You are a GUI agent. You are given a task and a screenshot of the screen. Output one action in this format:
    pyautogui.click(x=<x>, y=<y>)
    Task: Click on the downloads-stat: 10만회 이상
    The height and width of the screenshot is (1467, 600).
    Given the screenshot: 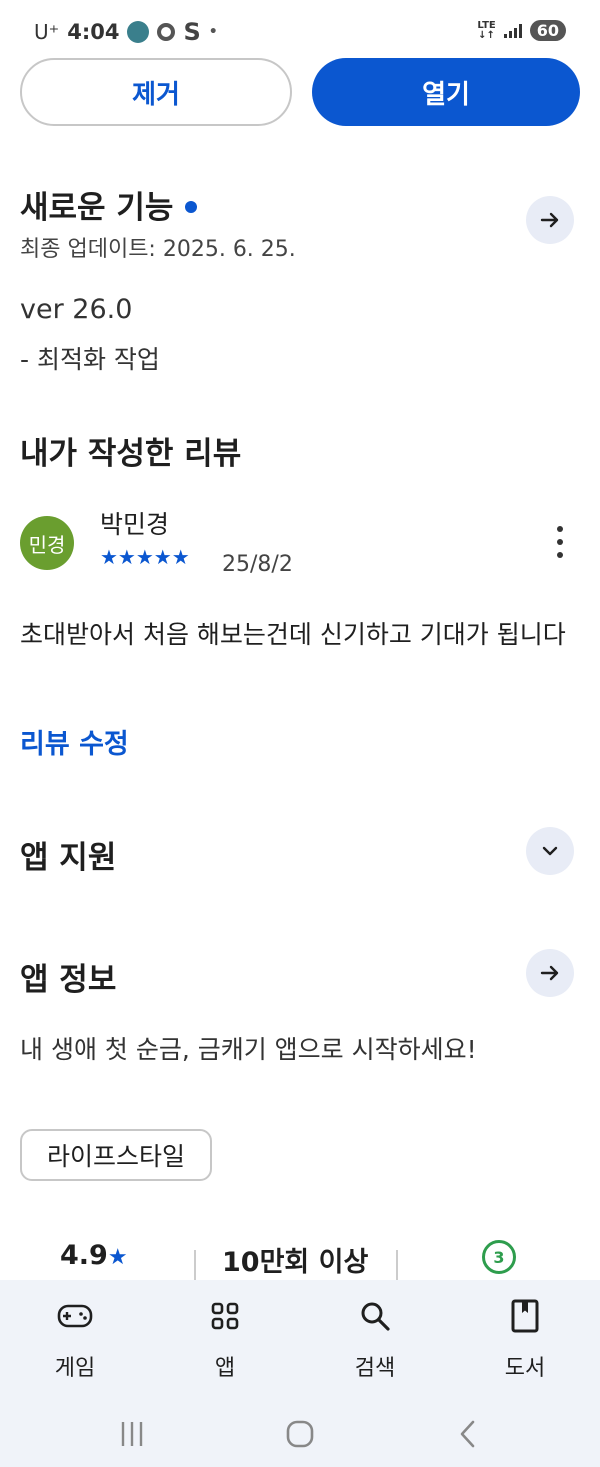 What is the action you would take?
    pyautogui.click(x=295, y=1262)
    